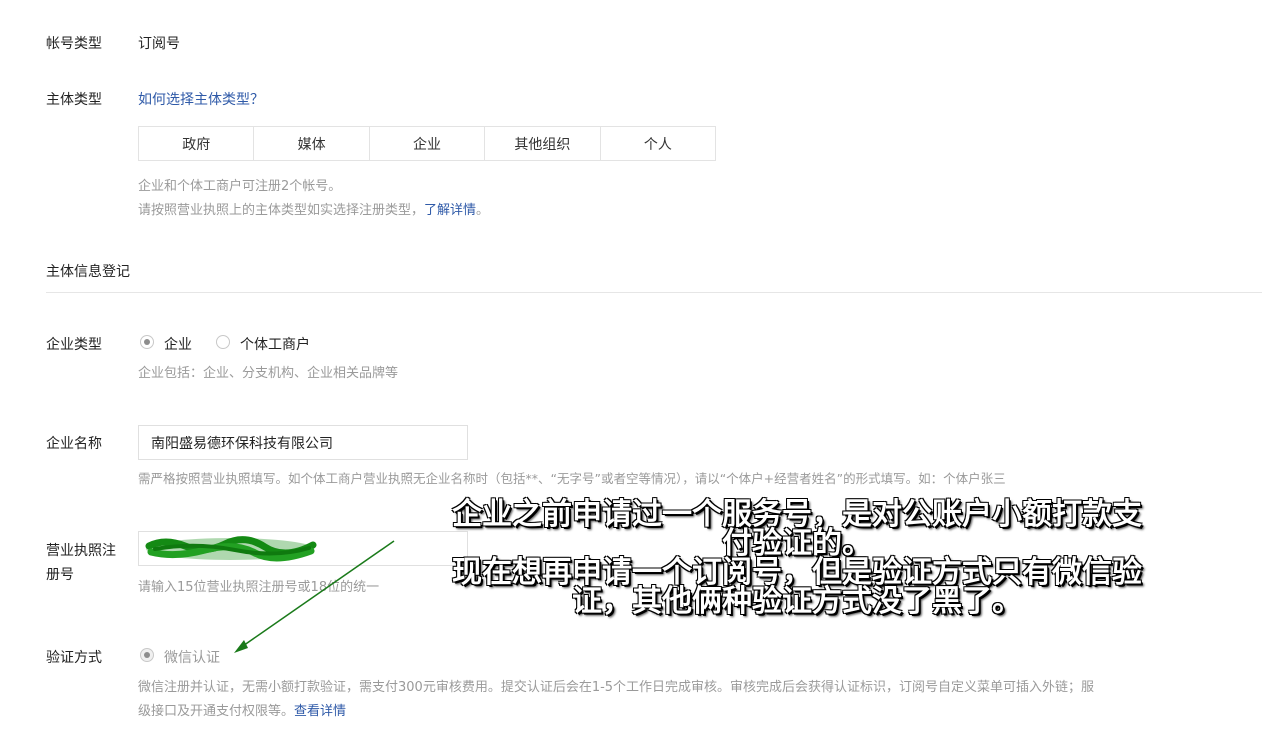 This screenshot has height=738, width=1262. Describe the element at coordinates (654, 292) in the screenshot. I see `section-divider` at that location.